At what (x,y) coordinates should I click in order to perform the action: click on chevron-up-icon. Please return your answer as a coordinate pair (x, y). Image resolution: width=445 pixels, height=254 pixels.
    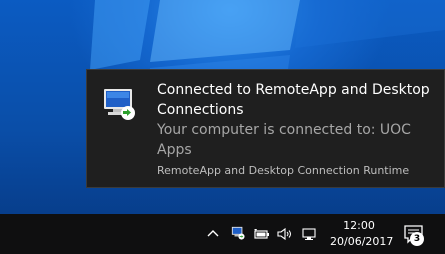
    Looking at the image, I should click on (213, 234).